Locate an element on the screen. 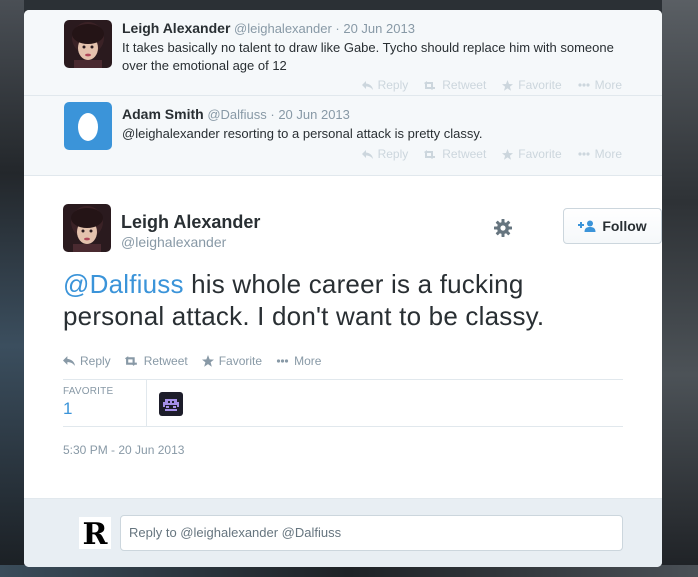 This screenshot has width=698, height=577. follow-button: Follow is located at coordinates (612, 226).